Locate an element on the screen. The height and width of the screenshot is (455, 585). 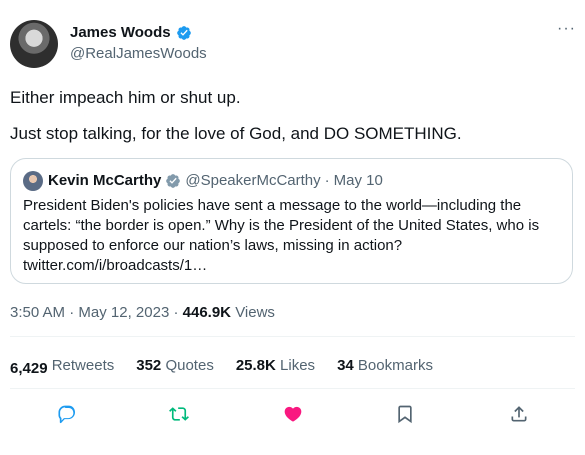
more-icon: ··· is located at coordinates (566, 29).